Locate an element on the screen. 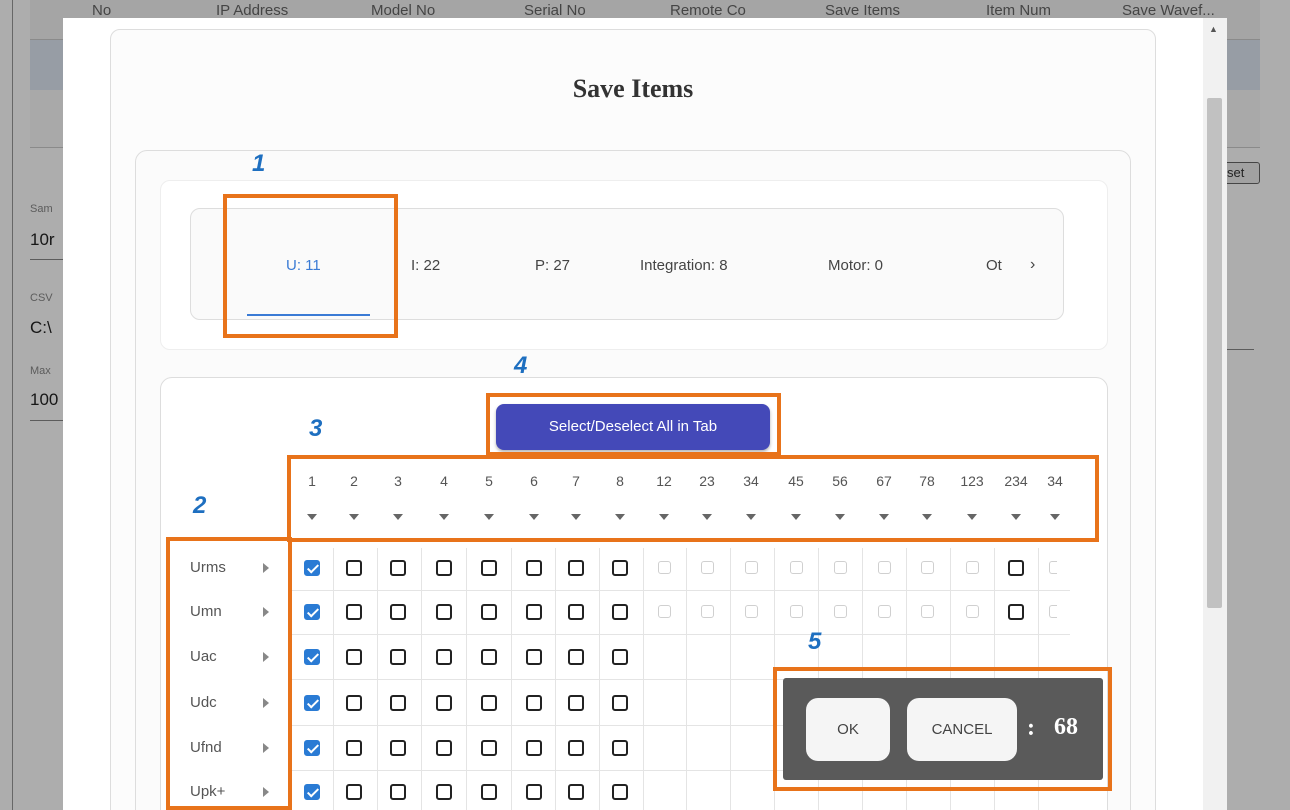 This screenshot has height=810, width=1290. tab-other: Ot is located at coordinates (994, 265).